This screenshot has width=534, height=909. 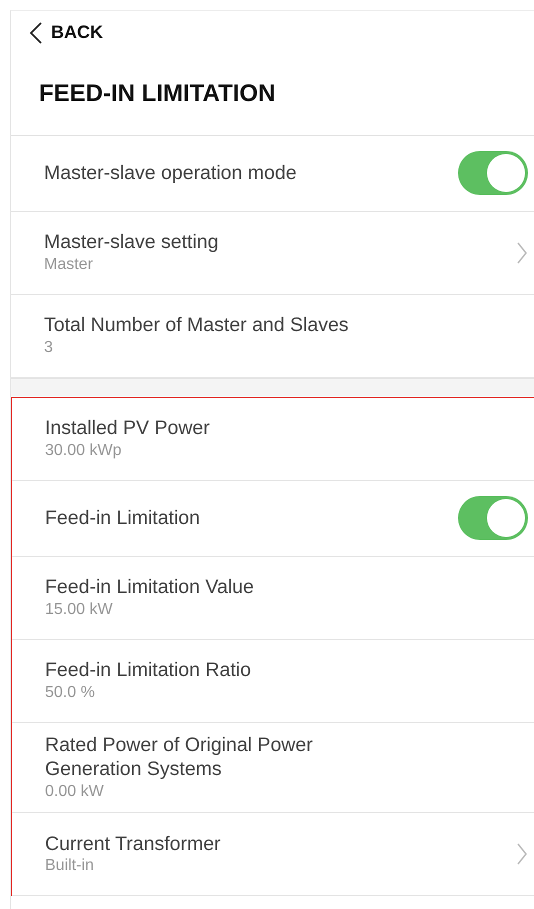 What do you see at coordinates (197, 325) in the screenshot?
I see `setting-label: Total Number of Master and Slaves` at bounding box center [197, 325].